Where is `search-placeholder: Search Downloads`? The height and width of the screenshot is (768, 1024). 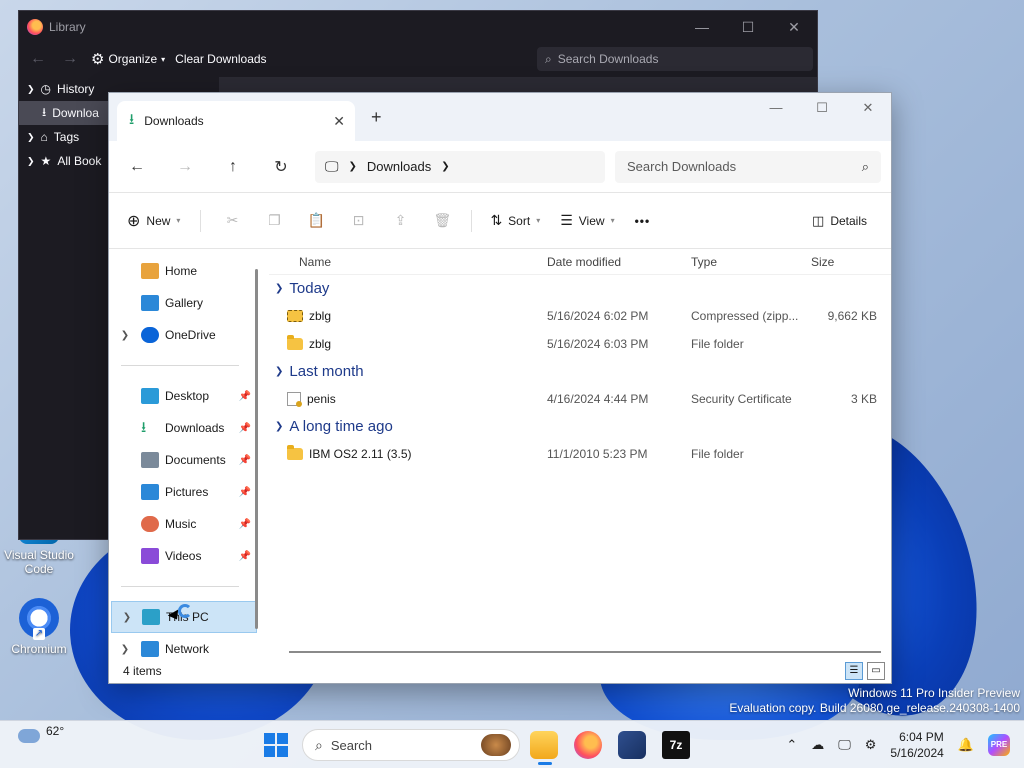
search-placeholder: Search Downloads is located at coordinates (682, 166).